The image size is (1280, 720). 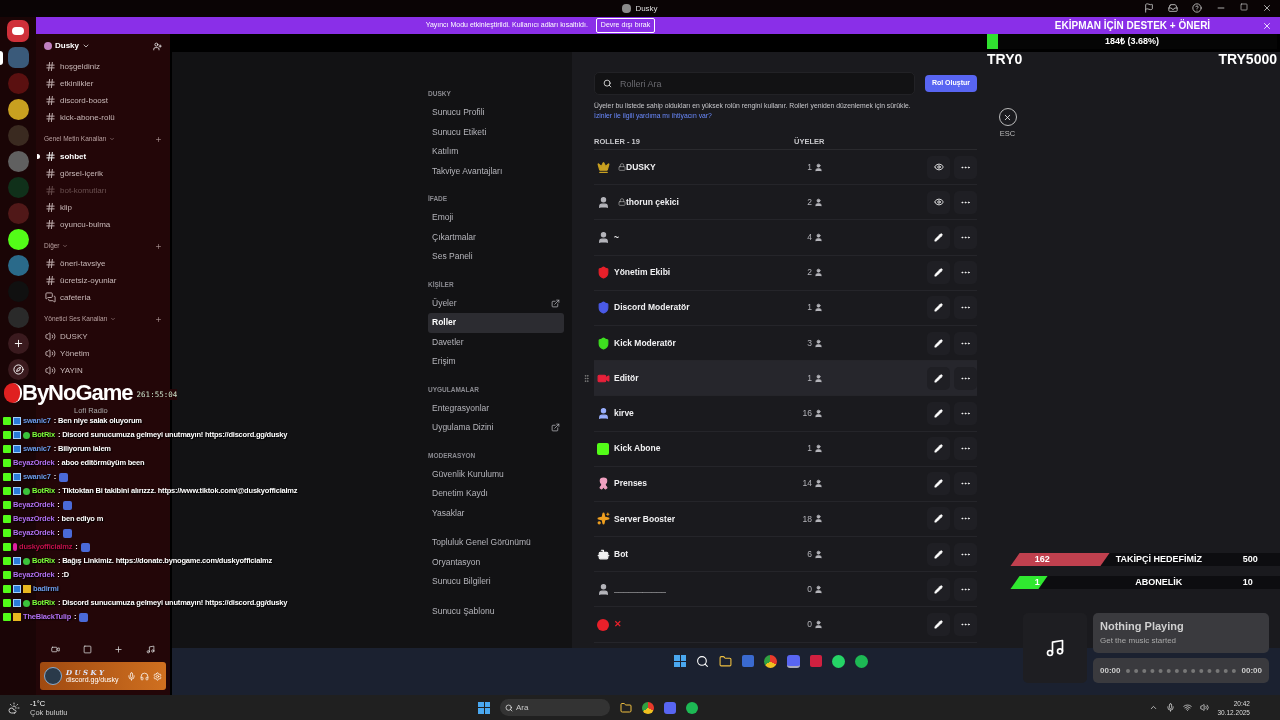 What do you see at coordinates (785, 168) in the screenshot?
I see `role-row: DUSKY 1` at bounding box center [785, 168].